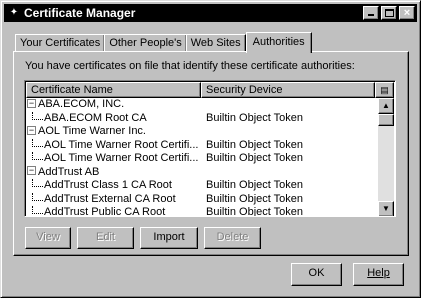 This screenshot has width=421, height=298. I want to click on list-item: − ABA.ECOM, INC., so click(203, 105).